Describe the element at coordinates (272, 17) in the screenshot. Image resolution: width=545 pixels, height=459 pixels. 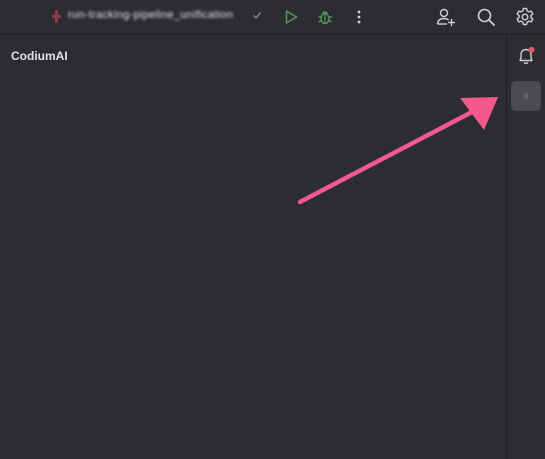
I see `main-toolbar: run-tracking-pipeline_unification` at that location.